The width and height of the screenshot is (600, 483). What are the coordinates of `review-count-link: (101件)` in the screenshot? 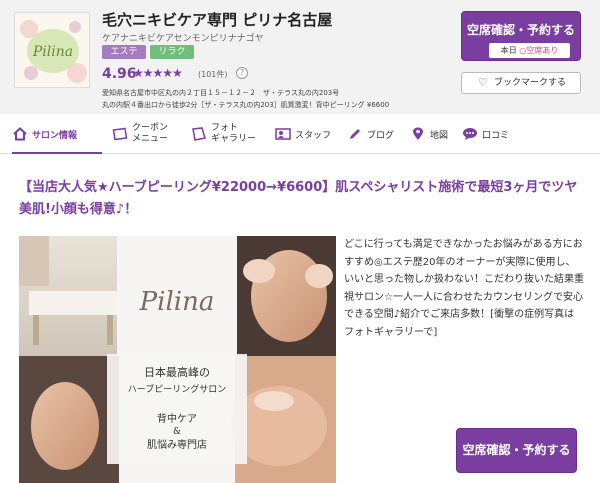 It's located at (213, 74).